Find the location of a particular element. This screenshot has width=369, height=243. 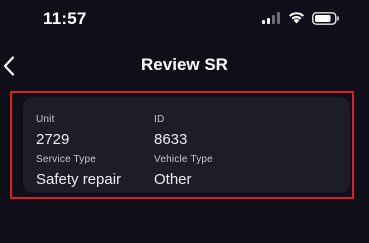

page-title: Review SR is located at coordinates (184, 64).